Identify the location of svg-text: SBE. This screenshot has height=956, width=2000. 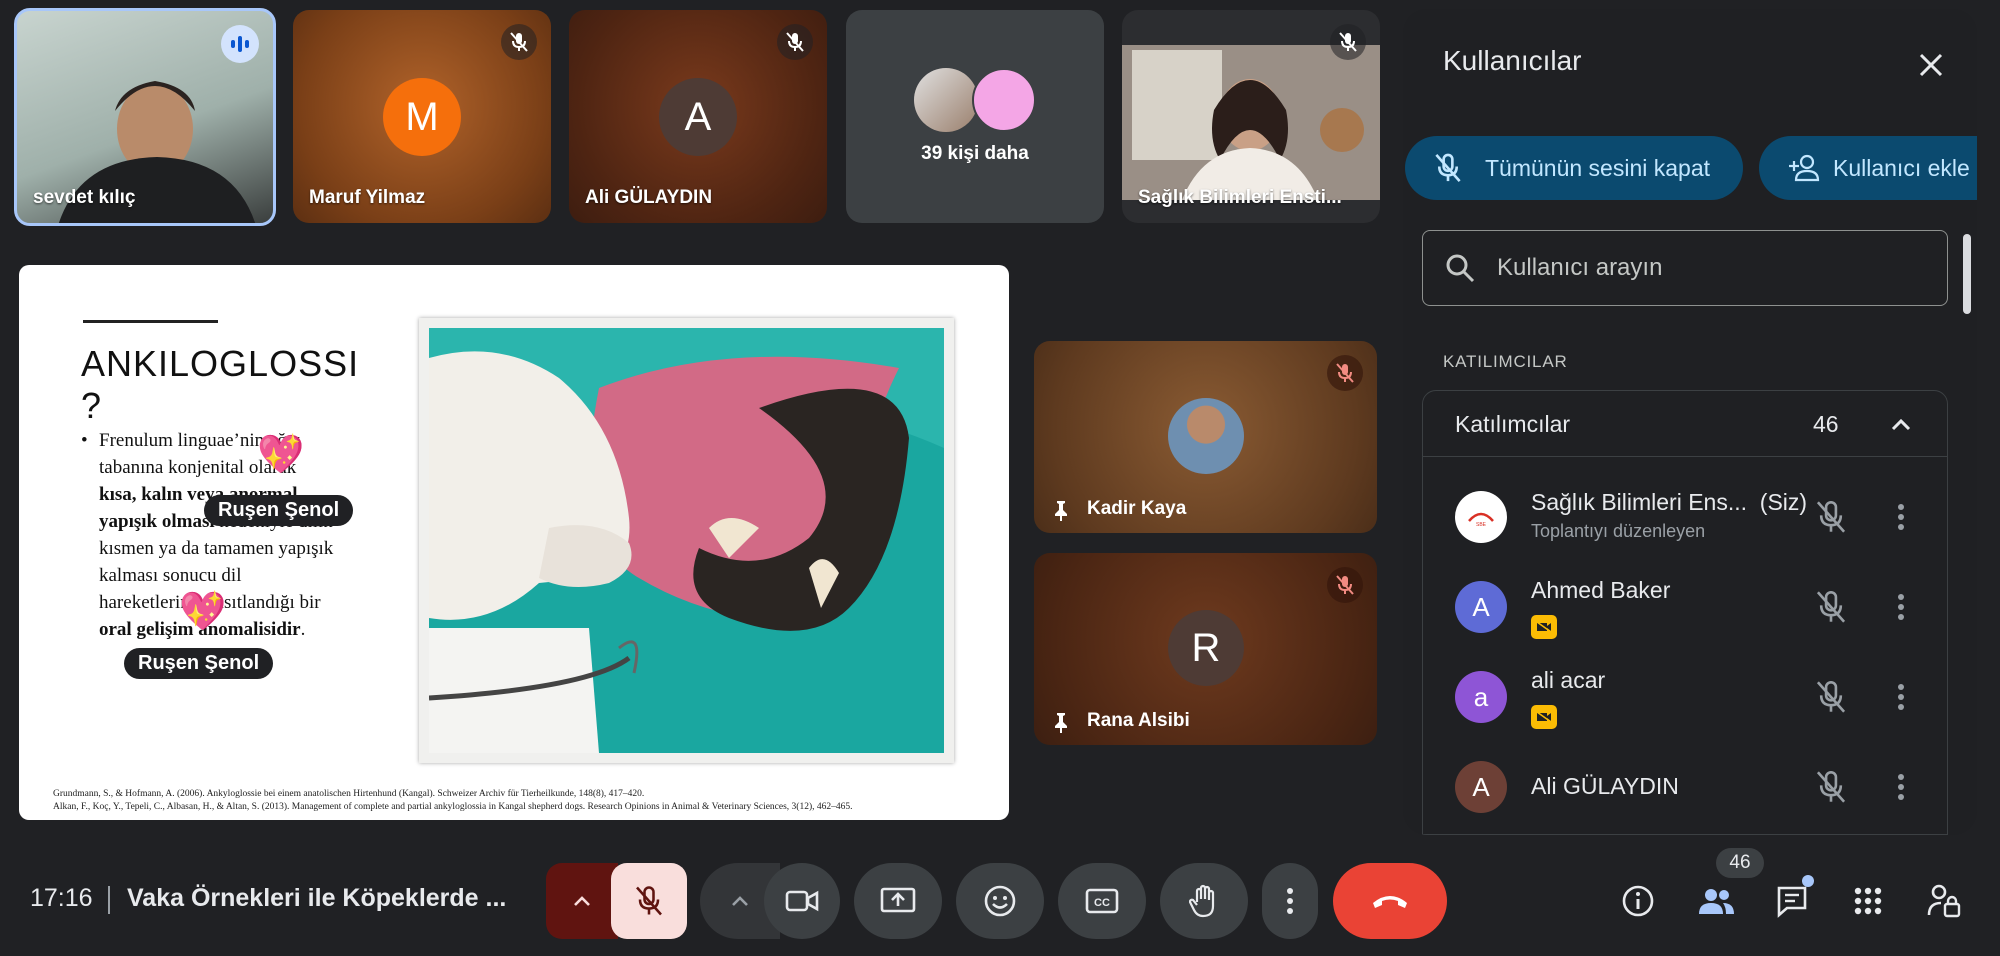
(1481, 524).